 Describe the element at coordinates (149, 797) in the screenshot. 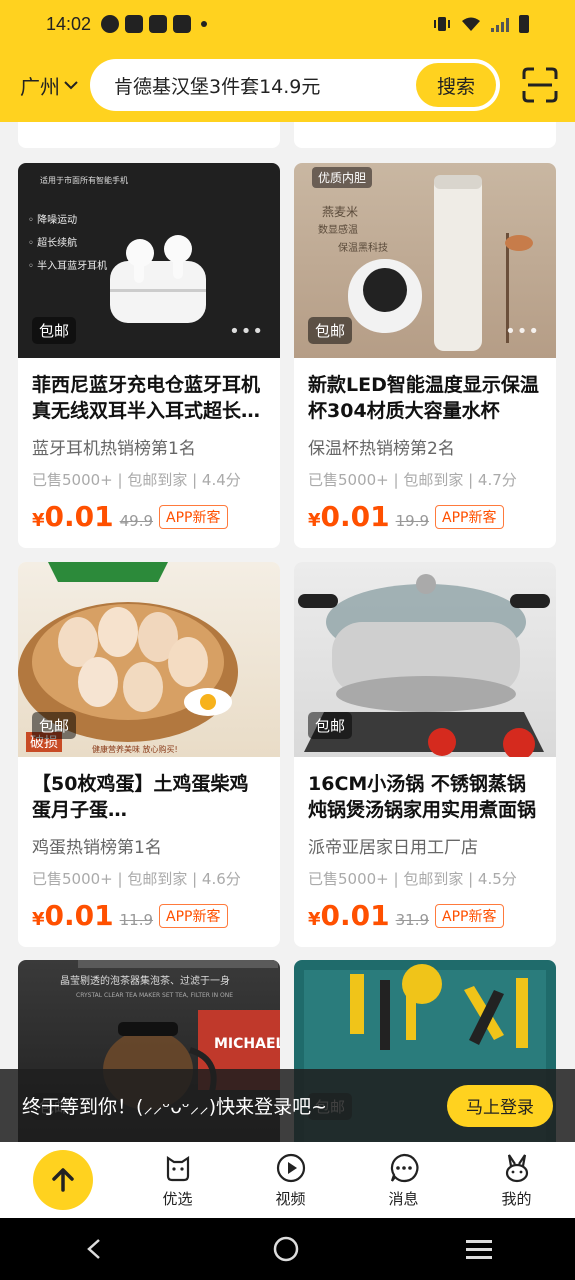

I see `product-title: 【50枚鸡蛋】土鸡蛋柴鸡蛋月子蛋40/30/20/12/10/枚` at that location.